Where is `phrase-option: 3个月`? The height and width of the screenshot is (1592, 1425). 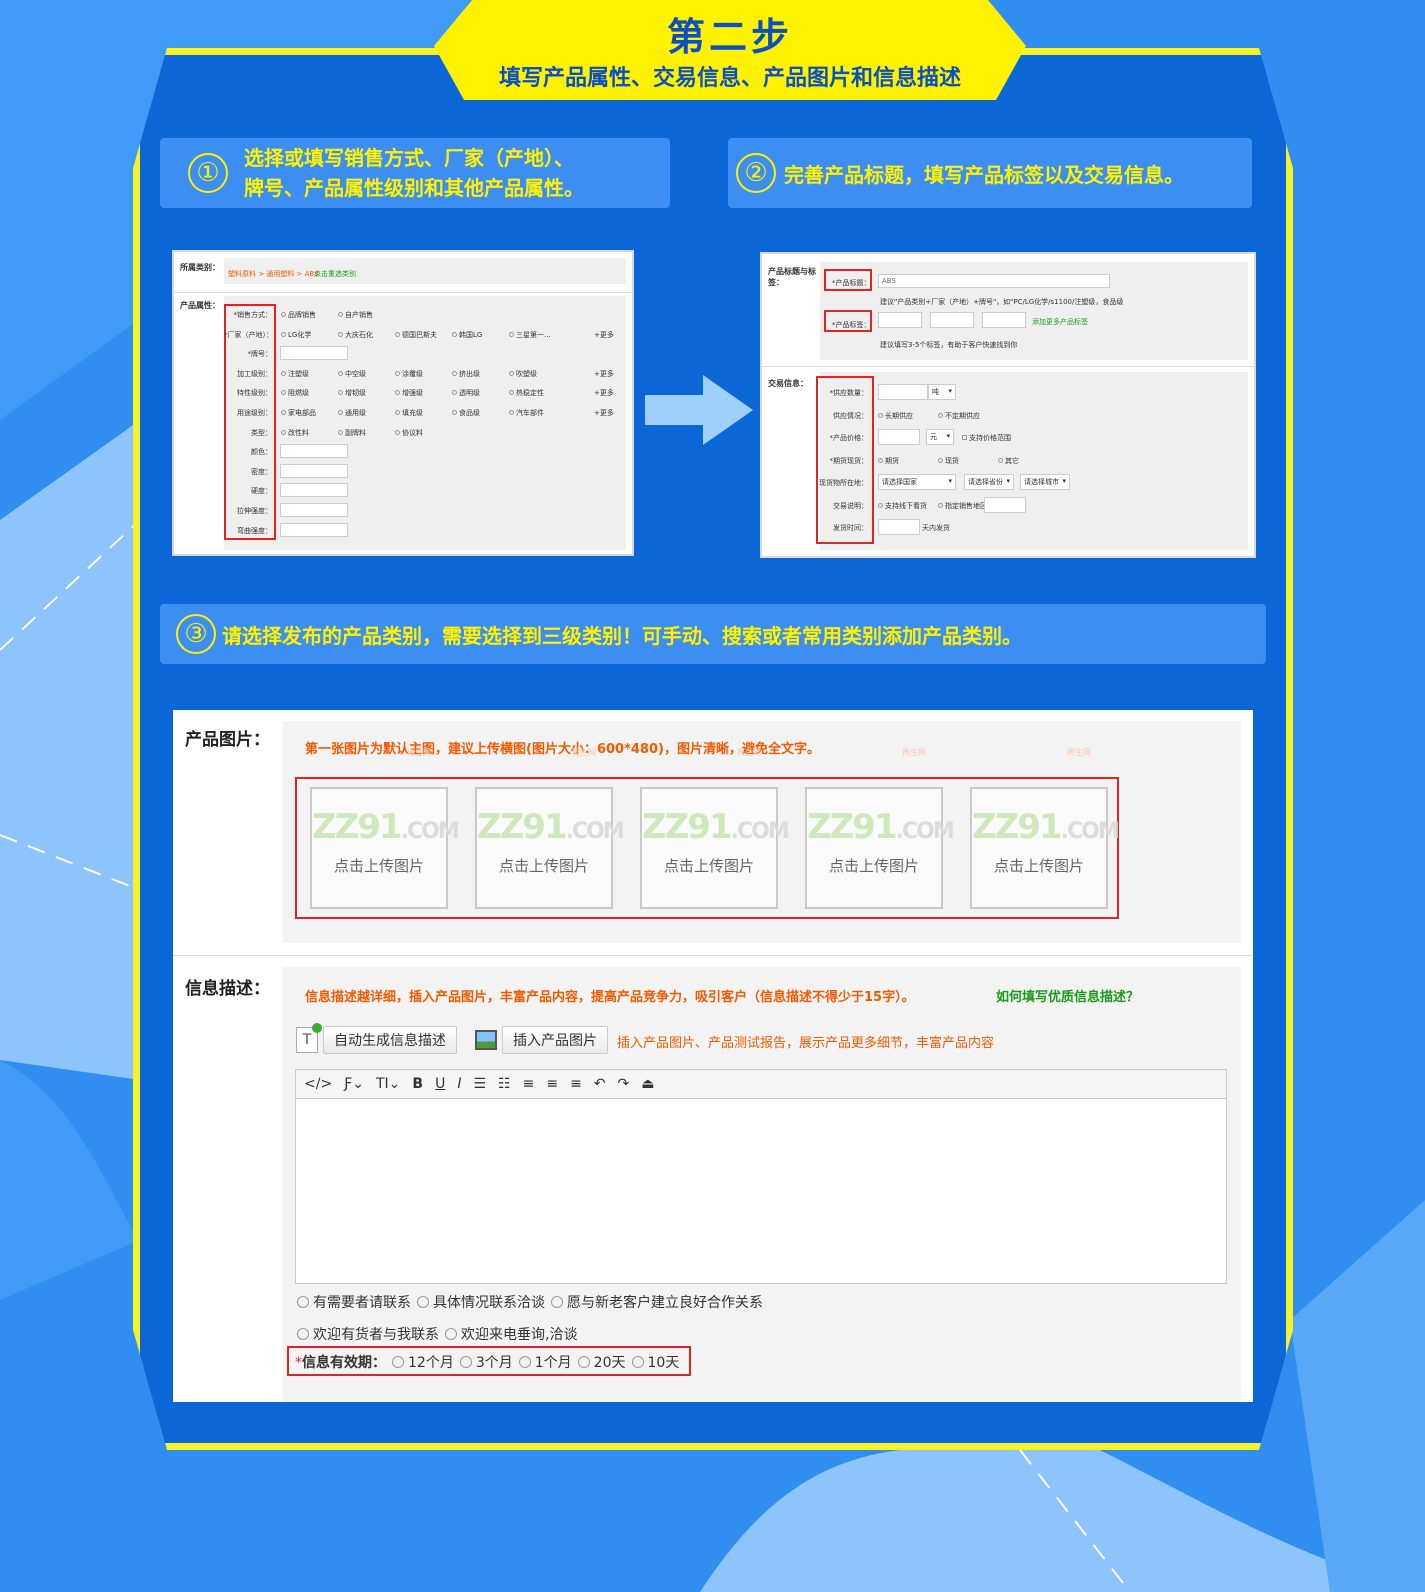 phrase-option: 3个月 is located at coordinates (483, 1363).